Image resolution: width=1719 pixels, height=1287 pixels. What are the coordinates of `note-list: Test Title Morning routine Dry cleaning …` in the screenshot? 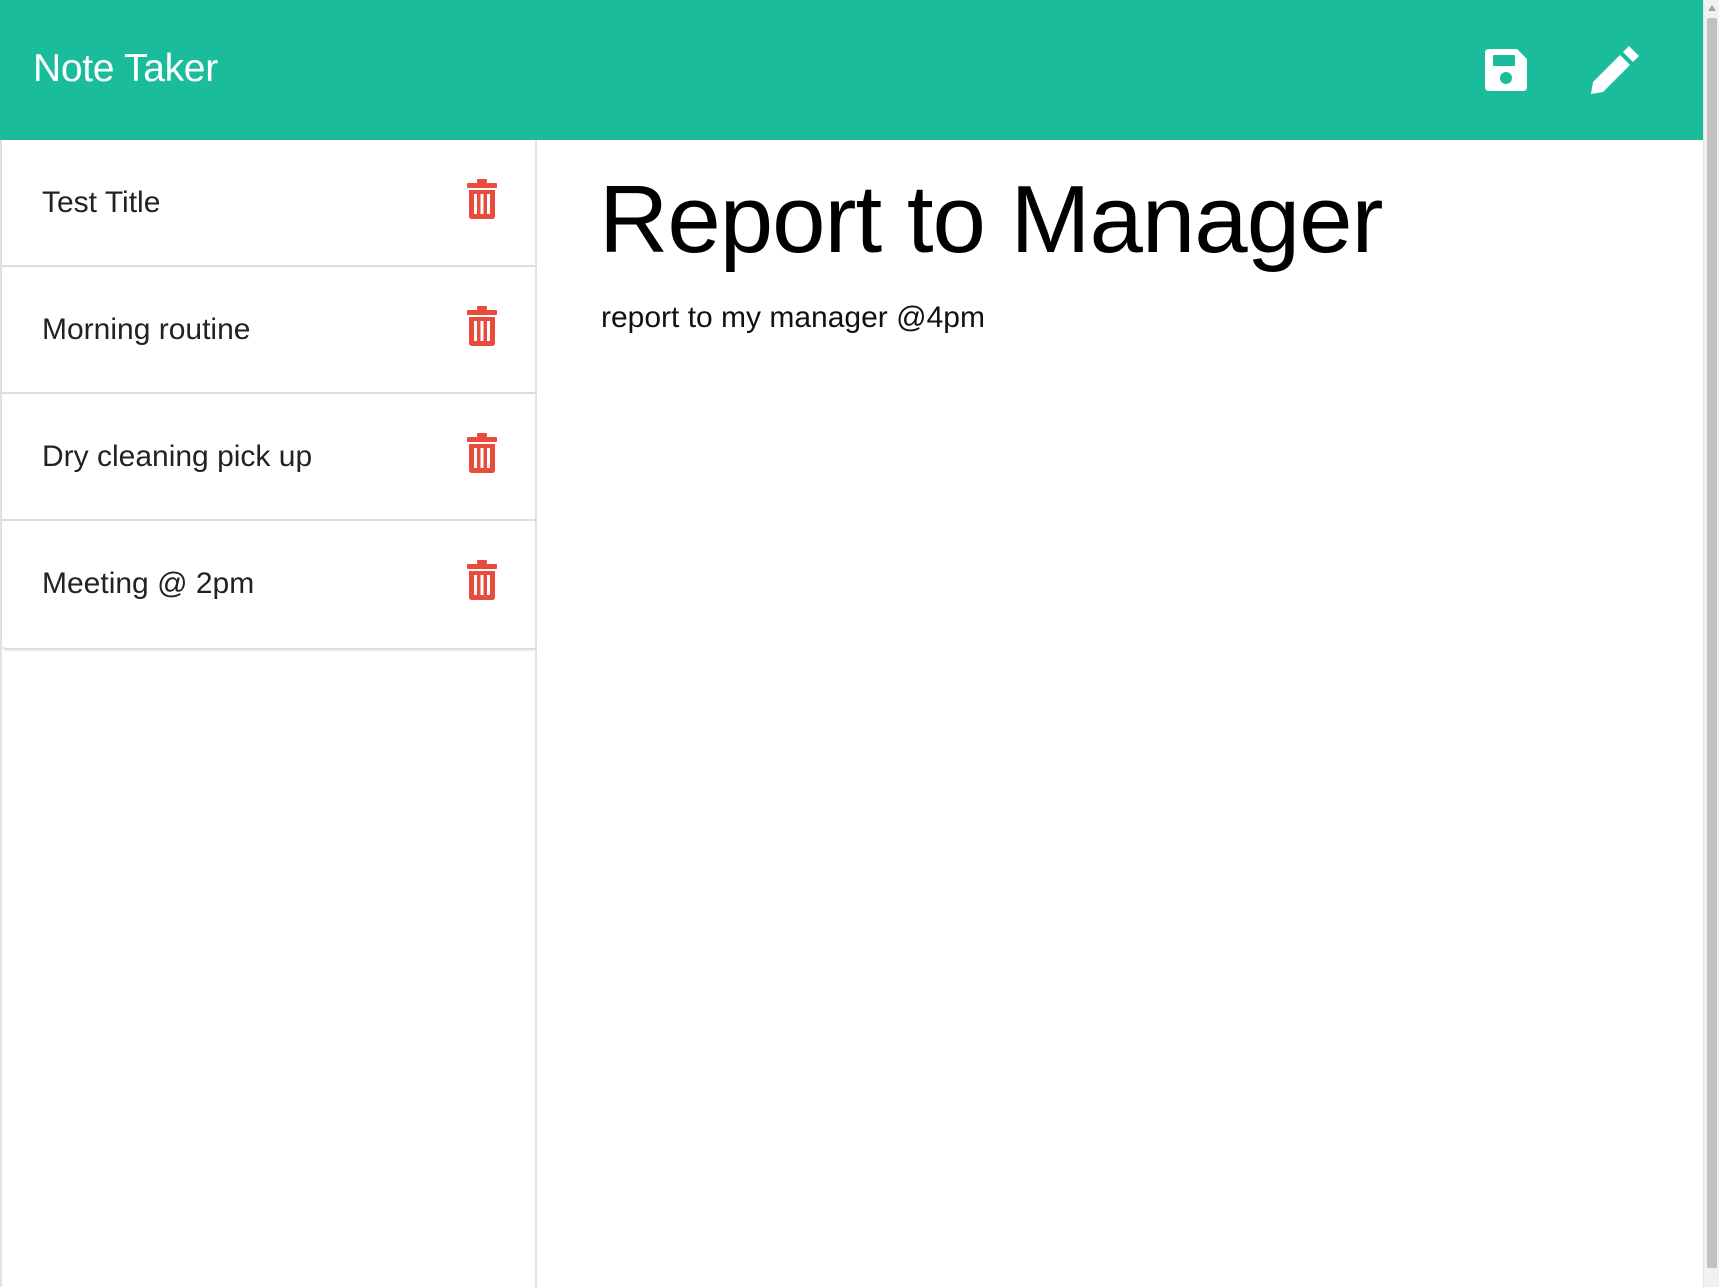 It's located at (269, 395).